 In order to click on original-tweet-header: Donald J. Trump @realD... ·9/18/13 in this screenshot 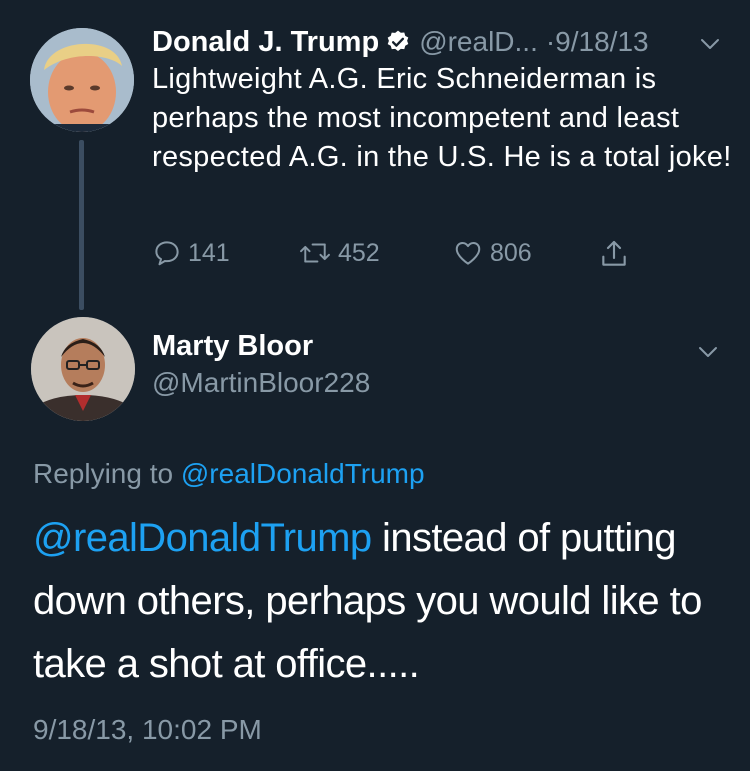, I will do `click(441, 42)`.